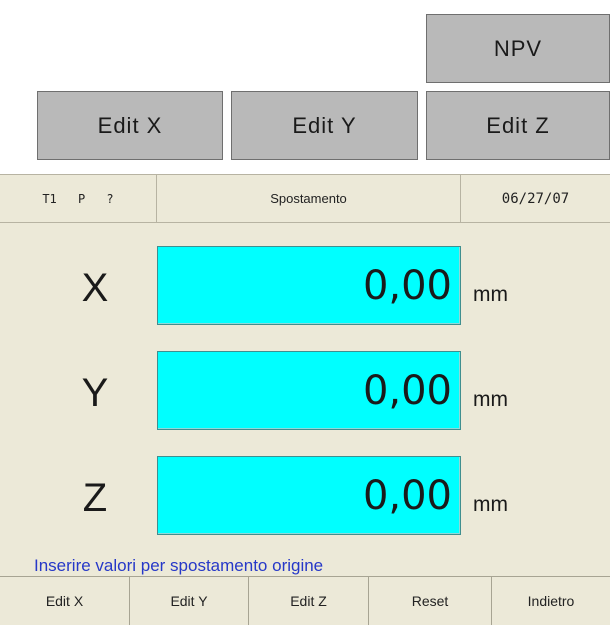 The image size is (610, 628). What do you see at coordinates (490, 399) in the screenshot?
I see `y-unit-label: mm` at bounding box center [490, 399].